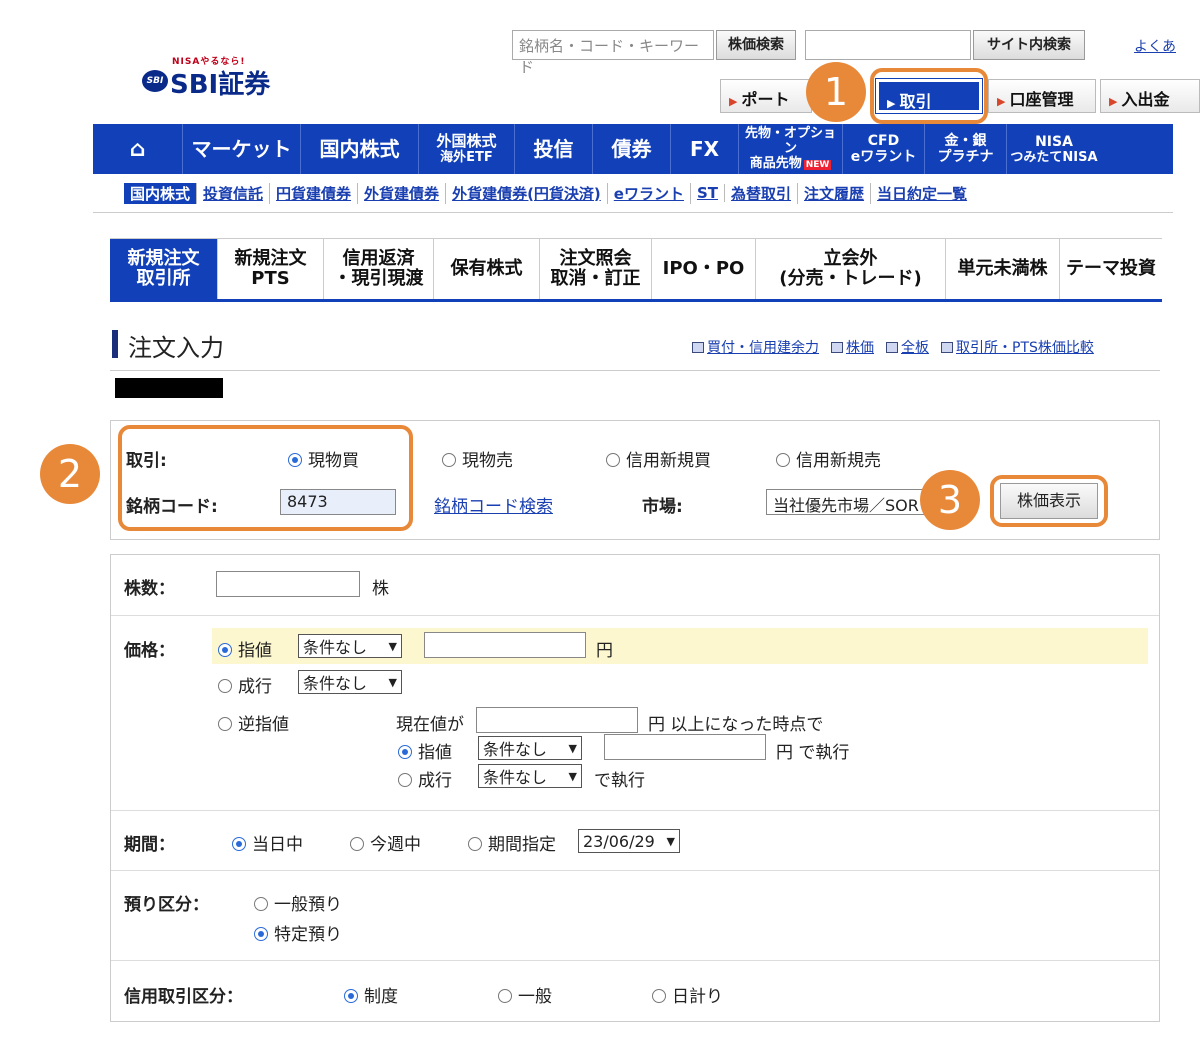 The image size is (1200, 1042). Describe the element at coordinates (828, 458) in the screenshot. I see `radio-margin-sell: 信用新規売` at that location.